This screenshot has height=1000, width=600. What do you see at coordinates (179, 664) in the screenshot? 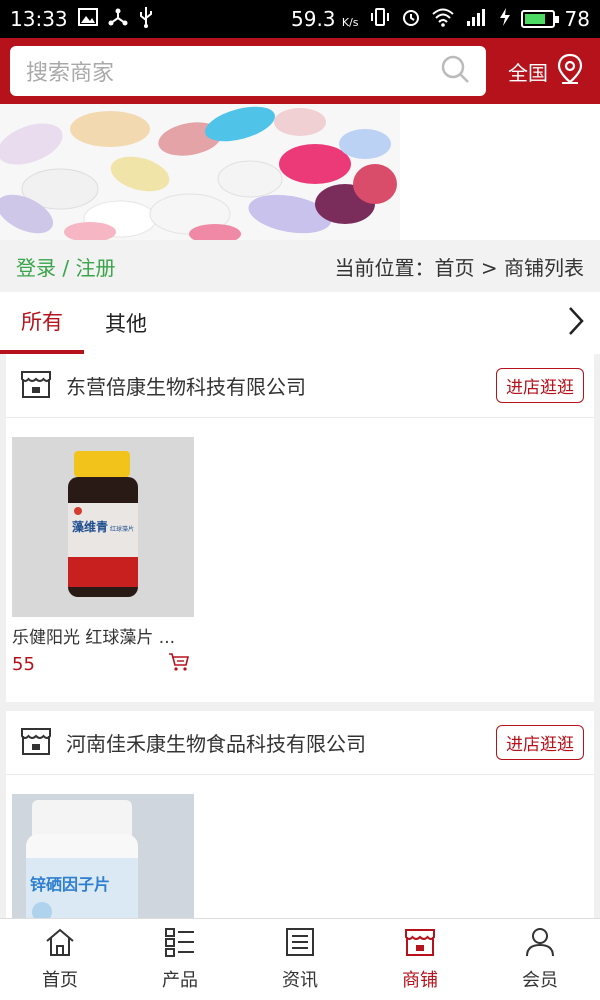
I see `cart-icon` at bounding box center [179, 664].